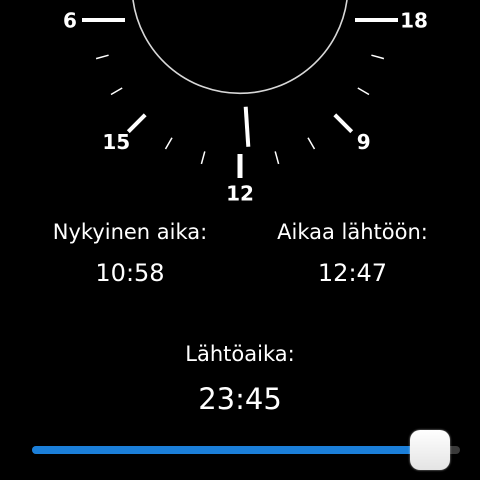  I want to click on dial-hand, so click(247, 126).